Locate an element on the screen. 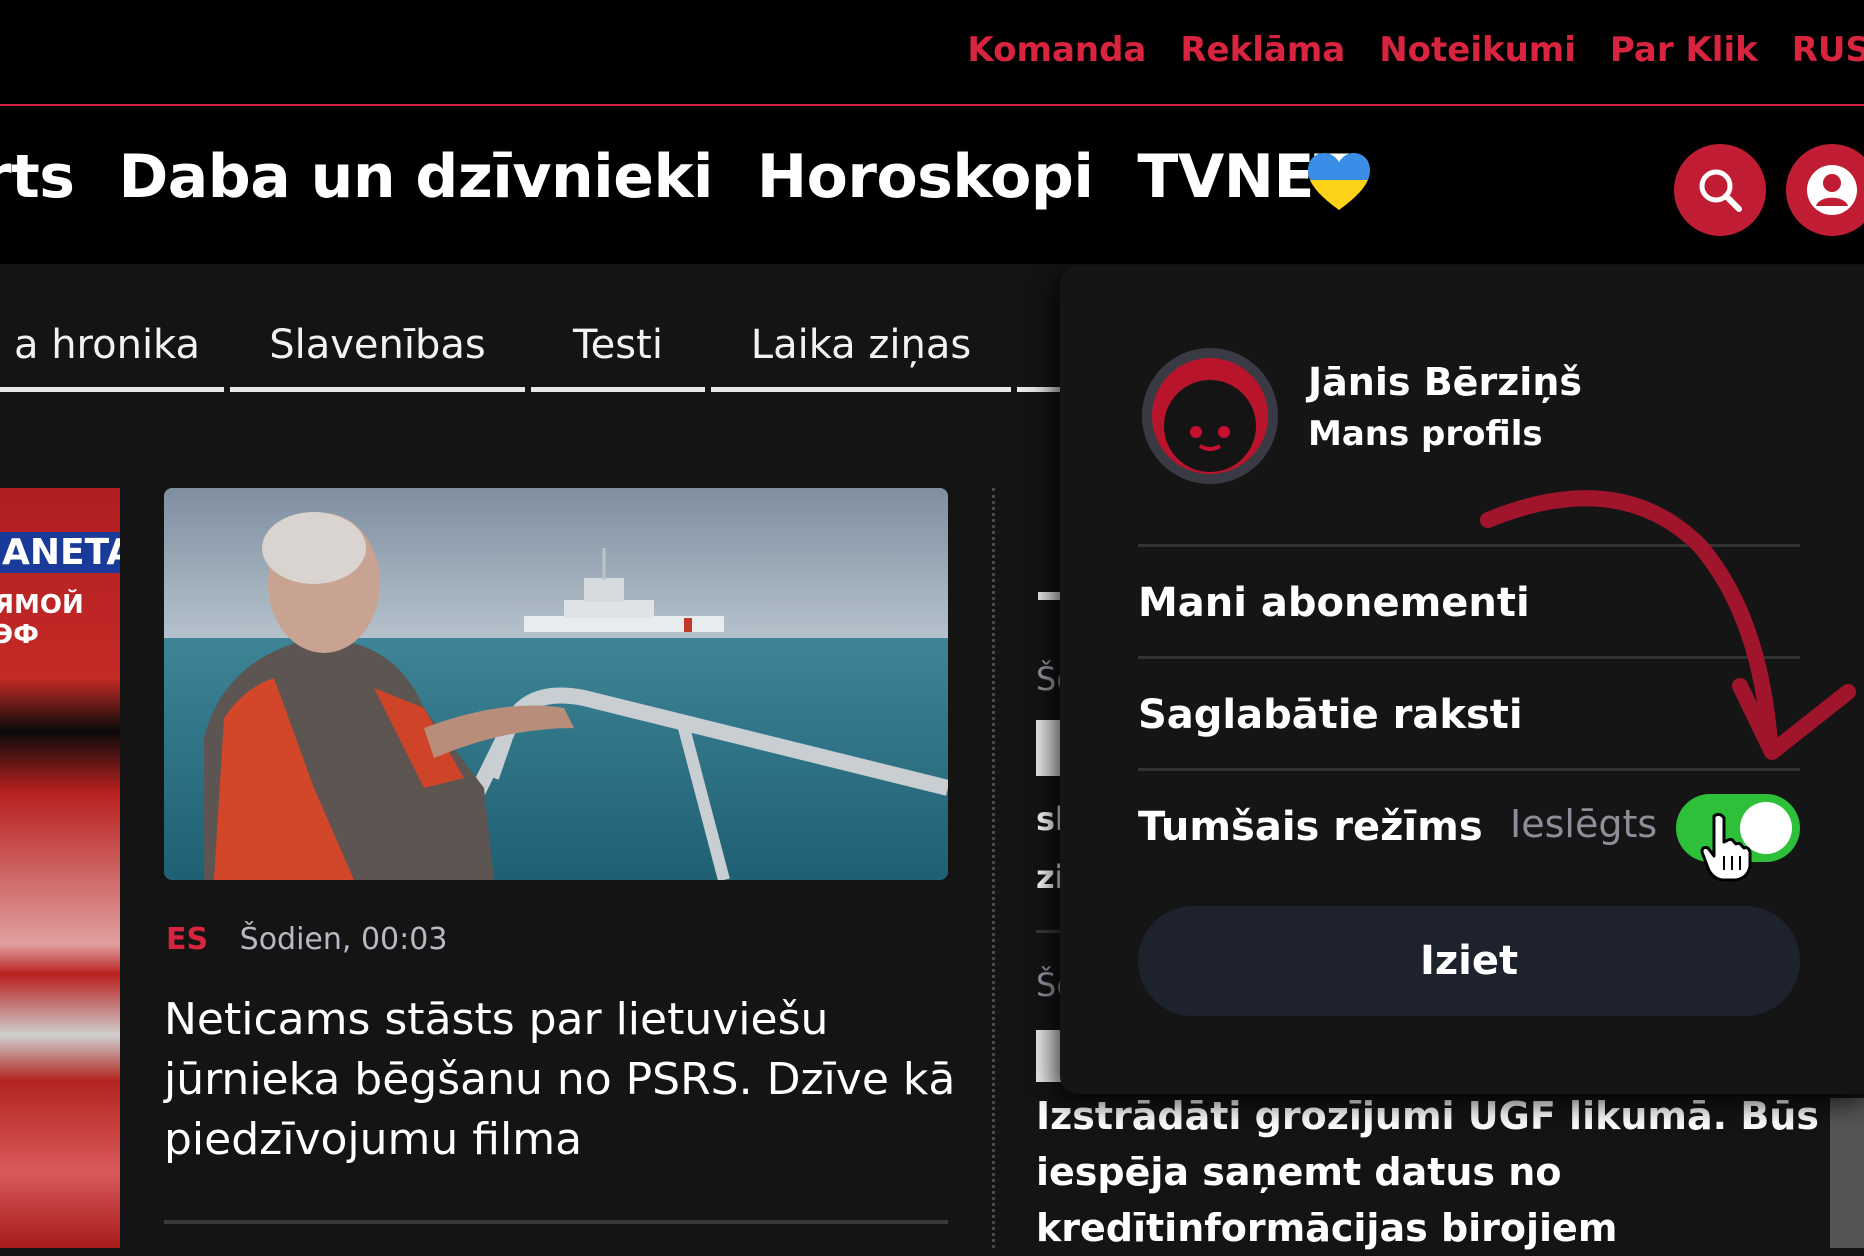 The height and width of the screenshot is (1256, 1864). tab-testi: Testi is located at coordinates (618, 354).